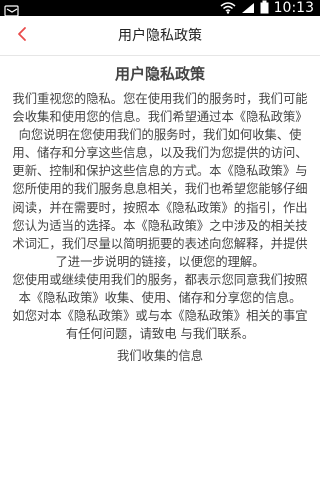 This screenshot has width=320, height=480. What do you see at coordinates (160, 8) in the screenshot?
I see `status-bar: 10:13` at bounding box center [160, 8].